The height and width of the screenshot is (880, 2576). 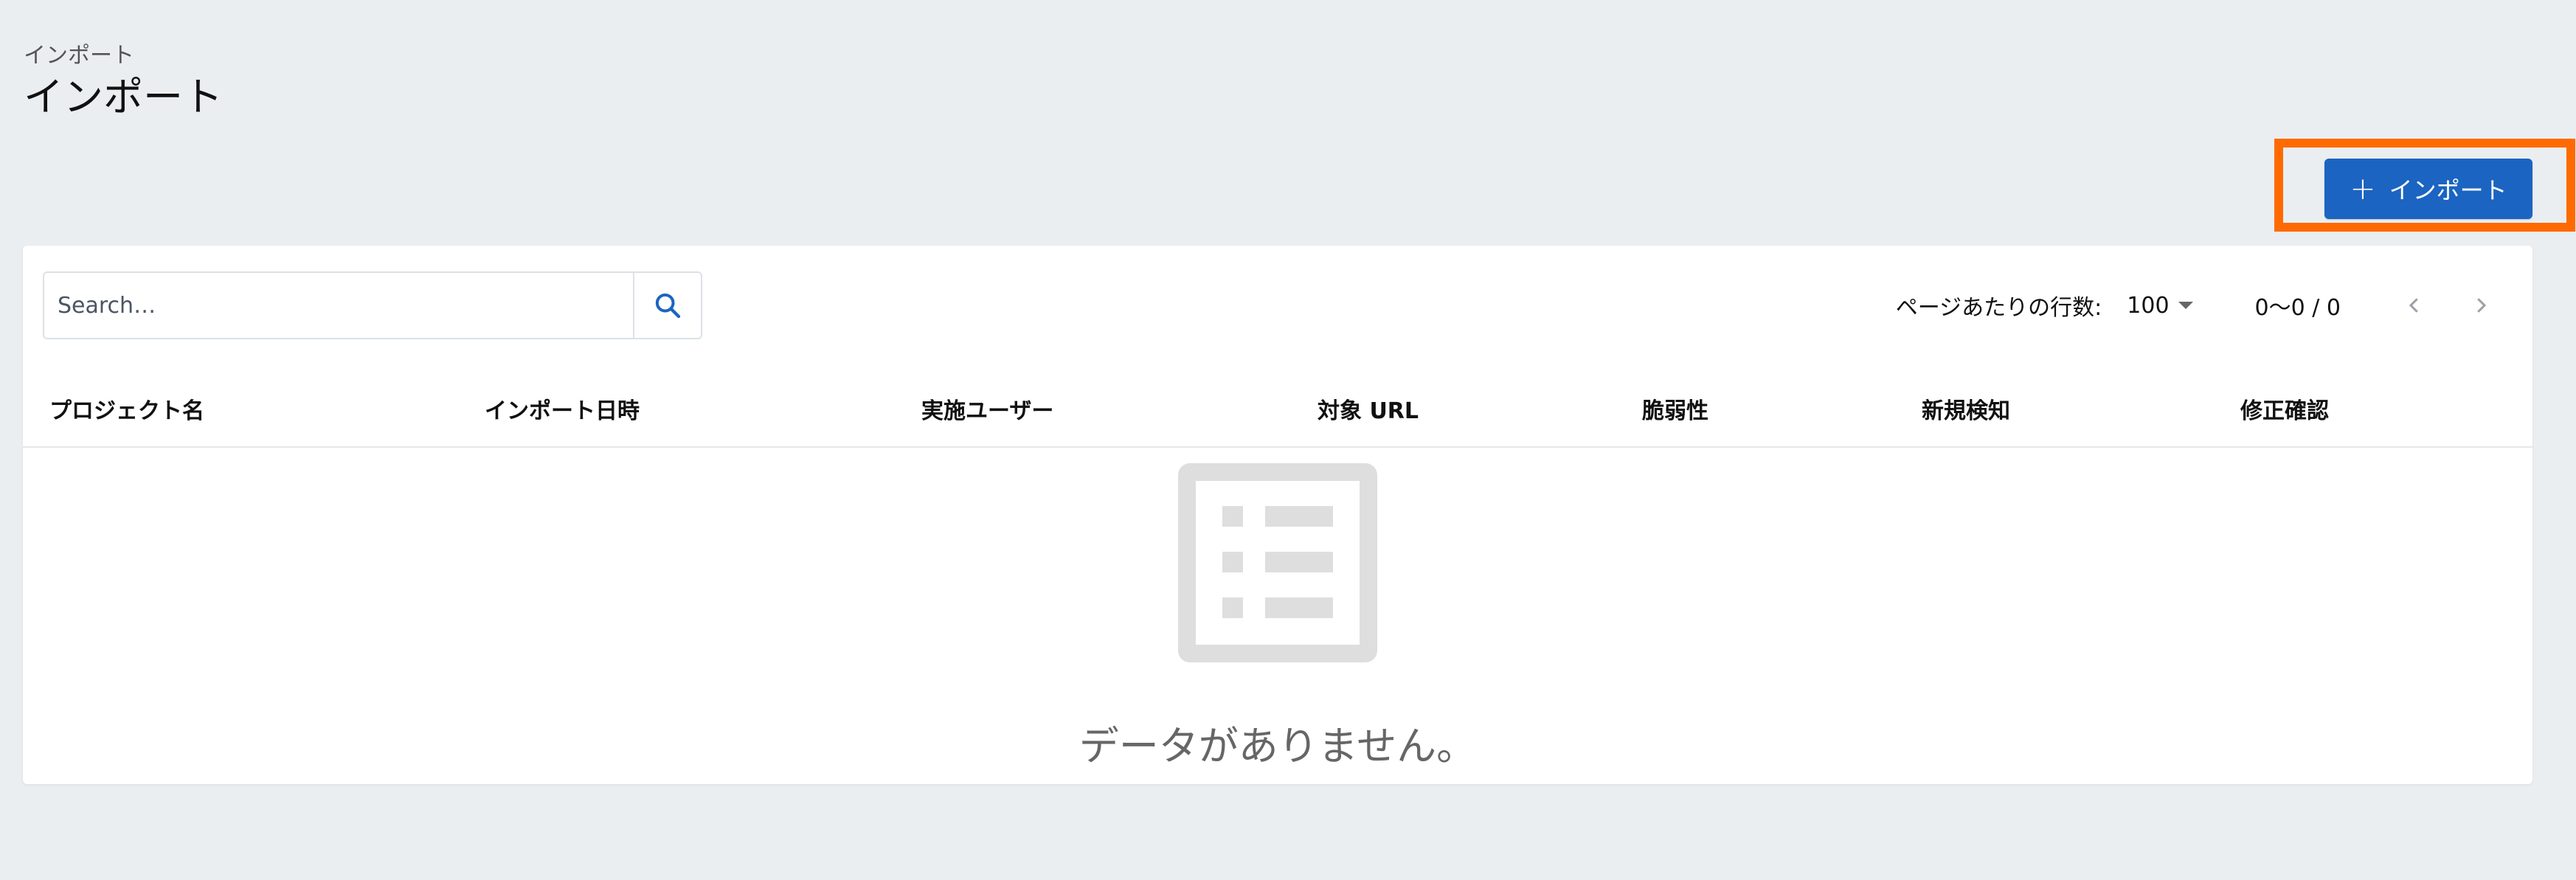 I want to click on import-button: + インポート, so click(x=2428, y=189).